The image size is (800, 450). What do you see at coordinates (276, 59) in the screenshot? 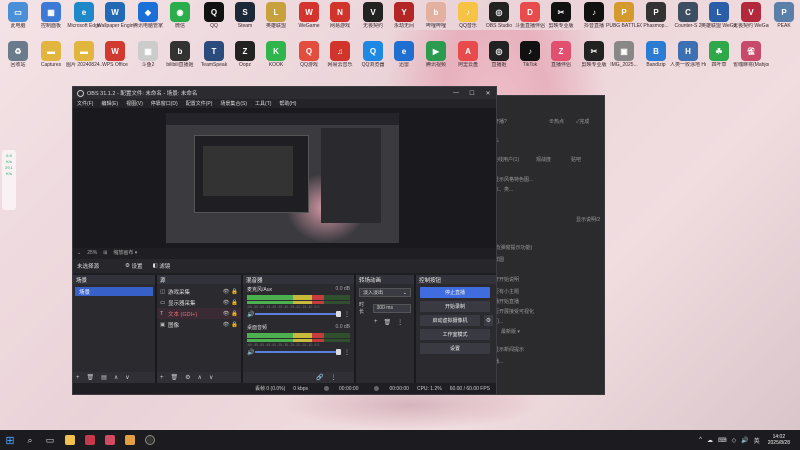
I see `desktop-icon: K KOOK` at bounding box center [276, 59].